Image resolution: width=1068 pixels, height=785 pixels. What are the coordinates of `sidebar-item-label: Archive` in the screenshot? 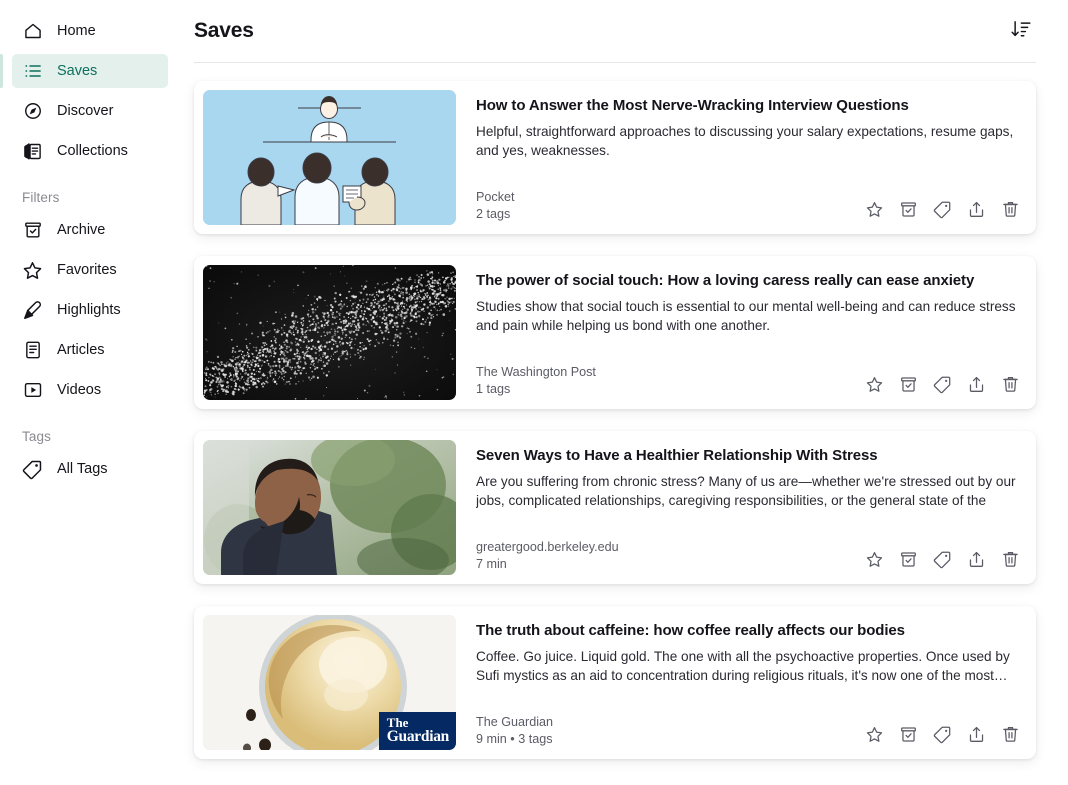 It's located at (81, 230).